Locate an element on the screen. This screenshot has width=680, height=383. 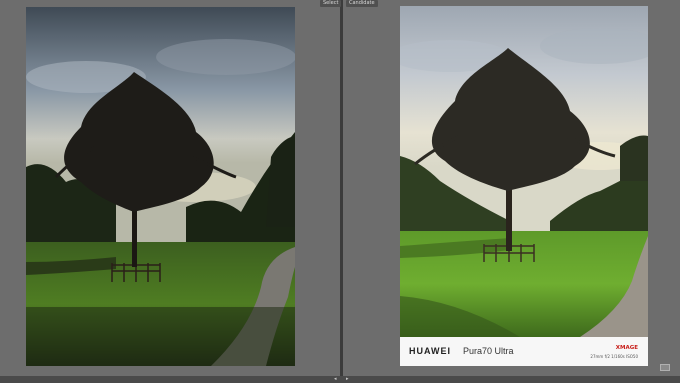
select-label: Select is located at coordinates (331, 3).